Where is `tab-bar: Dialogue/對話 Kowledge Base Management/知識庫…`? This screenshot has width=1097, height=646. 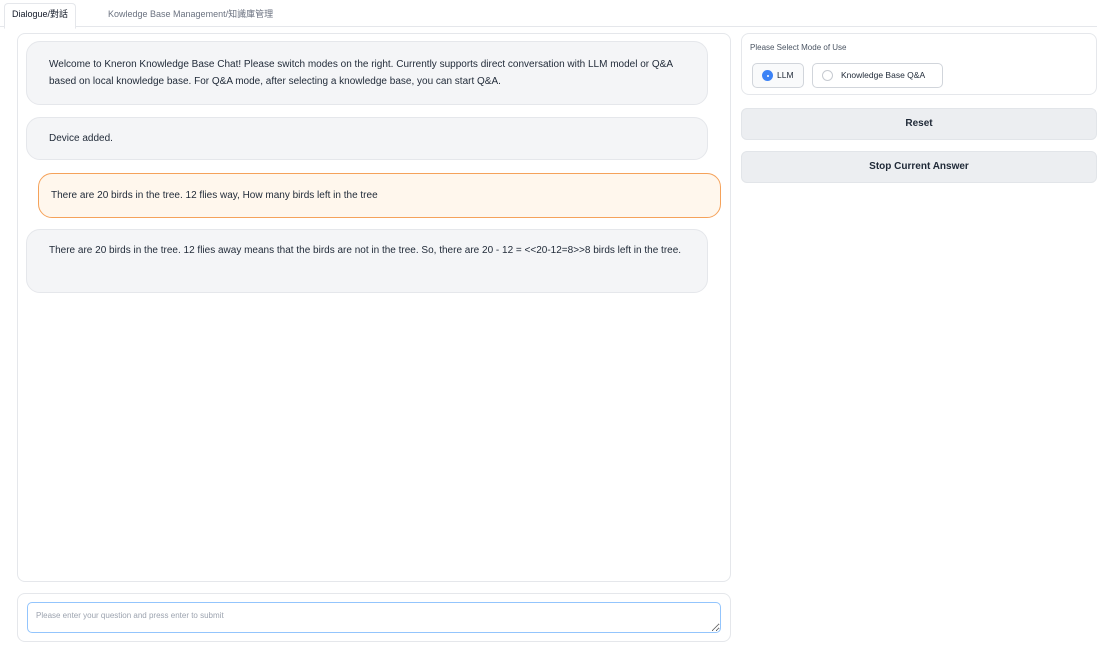 tab-bar: Dialogue/對話 Kowledge Base Management/知識庫… is located at coordinates (548, 14).